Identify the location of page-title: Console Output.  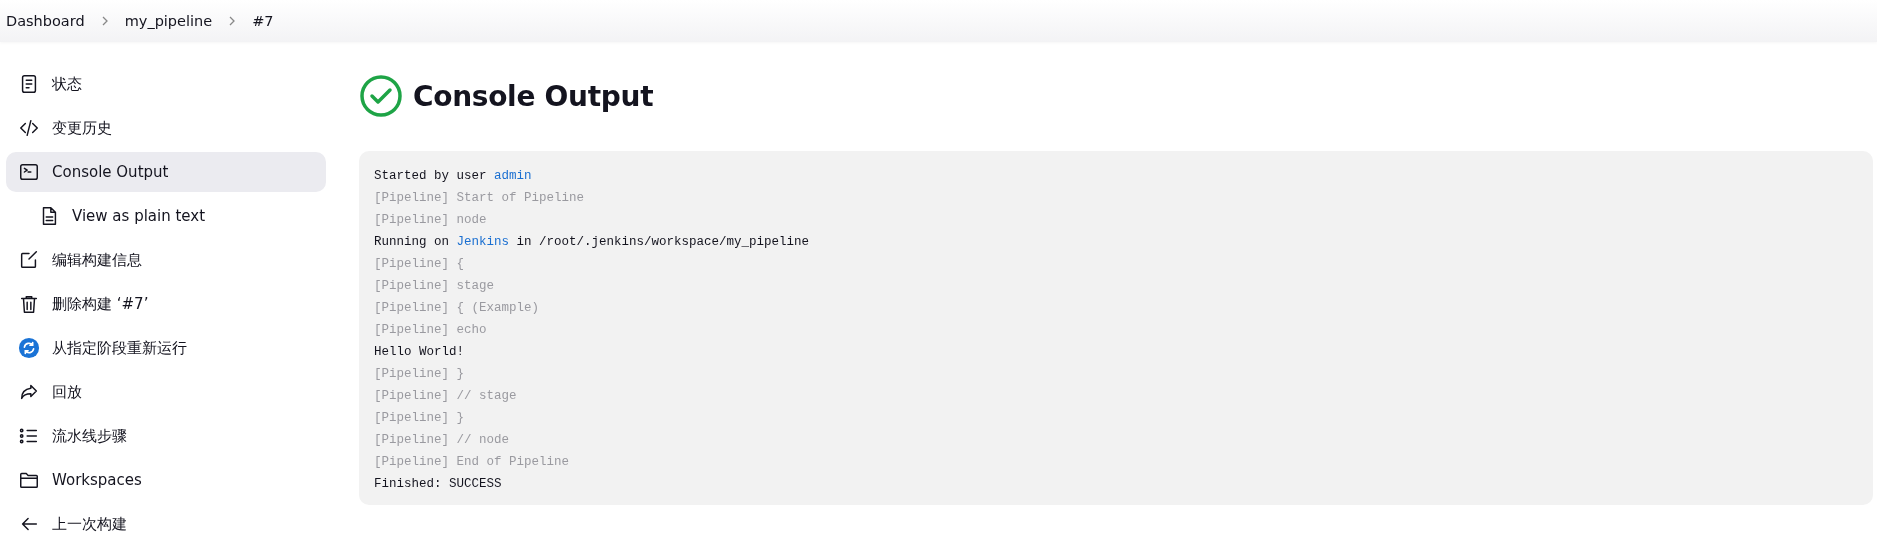
(533, 96).